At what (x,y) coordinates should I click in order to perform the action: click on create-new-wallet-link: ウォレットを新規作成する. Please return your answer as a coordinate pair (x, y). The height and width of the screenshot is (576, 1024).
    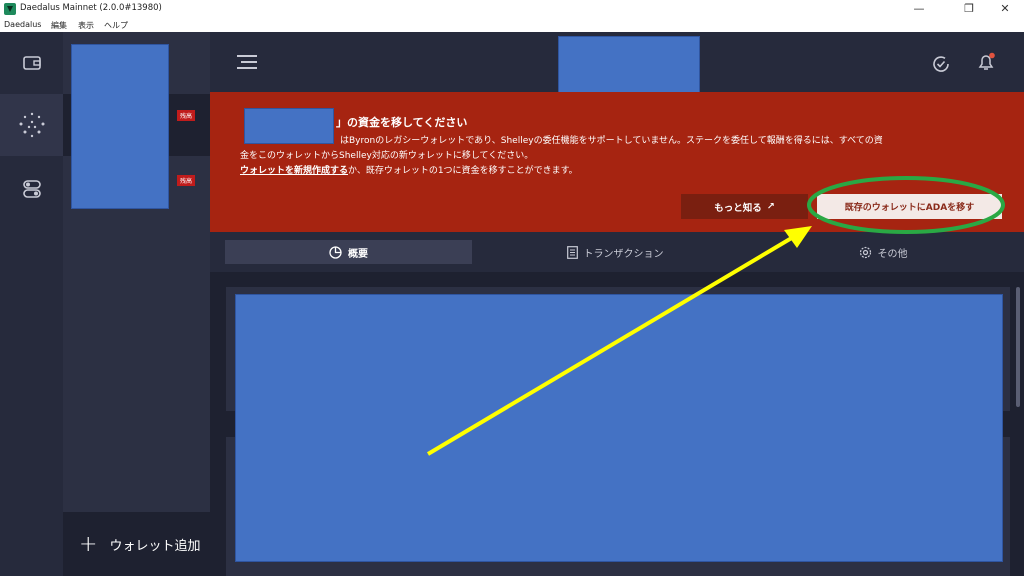
    Looking at the image, I should click on (294, 171).